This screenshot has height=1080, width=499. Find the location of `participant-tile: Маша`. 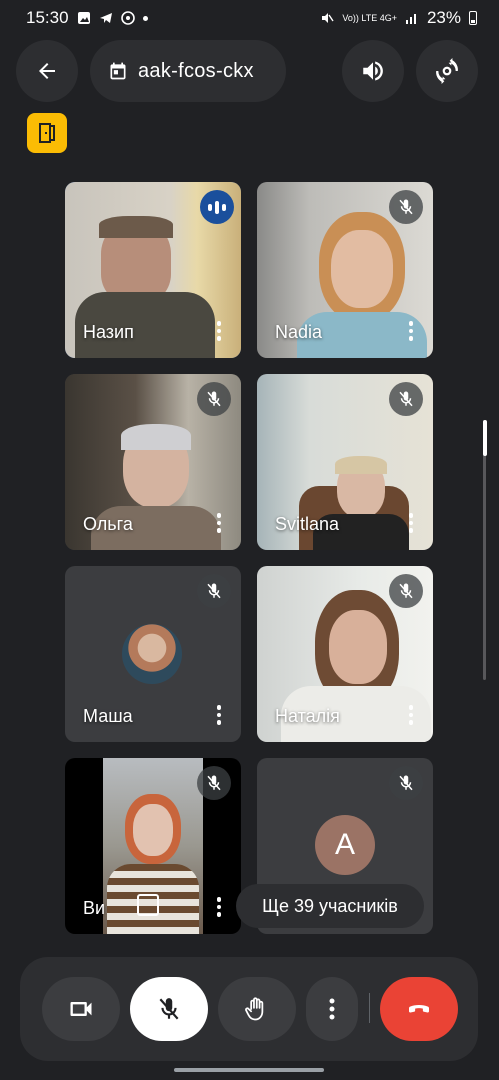

participant-tile: Маша is located at coordinates (153, 654).